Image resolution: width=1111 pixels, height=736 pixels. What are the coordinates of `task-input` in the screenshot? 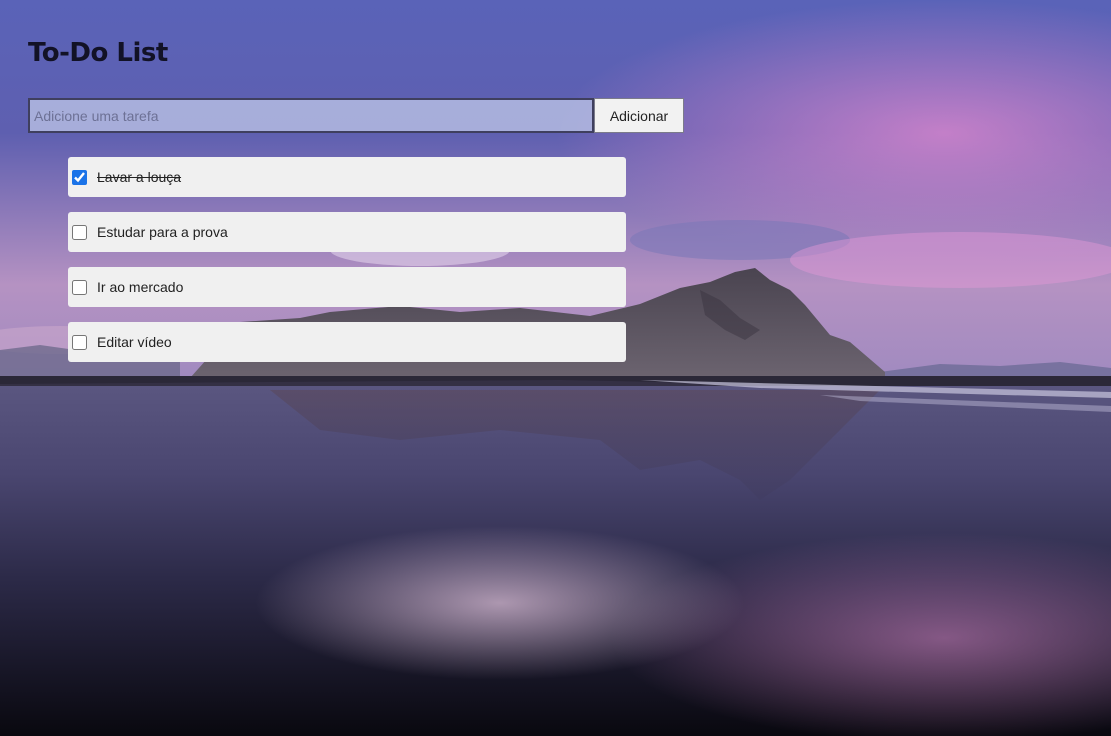 It's located at (311, 115).